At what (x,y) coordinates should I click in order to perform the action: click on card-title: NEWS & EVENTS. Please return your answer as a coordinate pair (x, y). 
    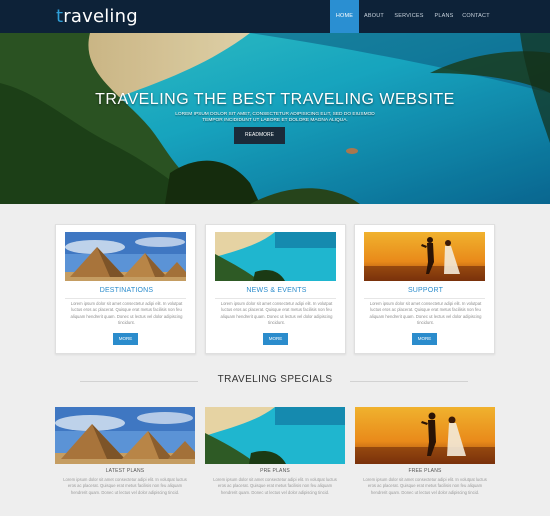
    Looking at the image, I should click on (276, 290).